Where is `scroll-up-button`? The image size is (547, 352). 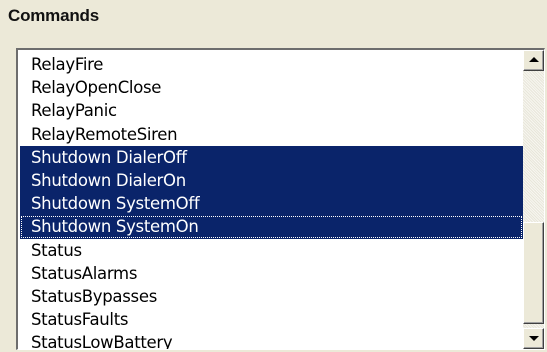
scroll-up-button is located at coordinates (533, 60).